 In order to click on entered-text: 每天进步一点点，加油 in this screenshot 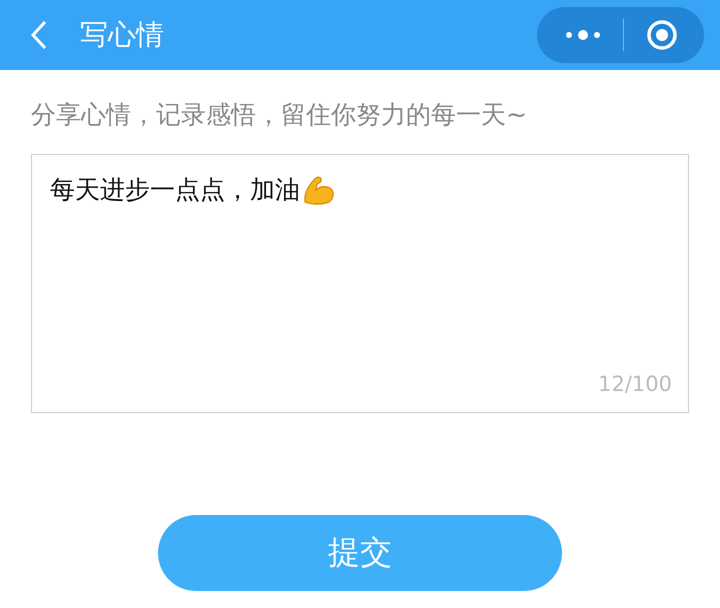, I will do `click(175, 190)`.